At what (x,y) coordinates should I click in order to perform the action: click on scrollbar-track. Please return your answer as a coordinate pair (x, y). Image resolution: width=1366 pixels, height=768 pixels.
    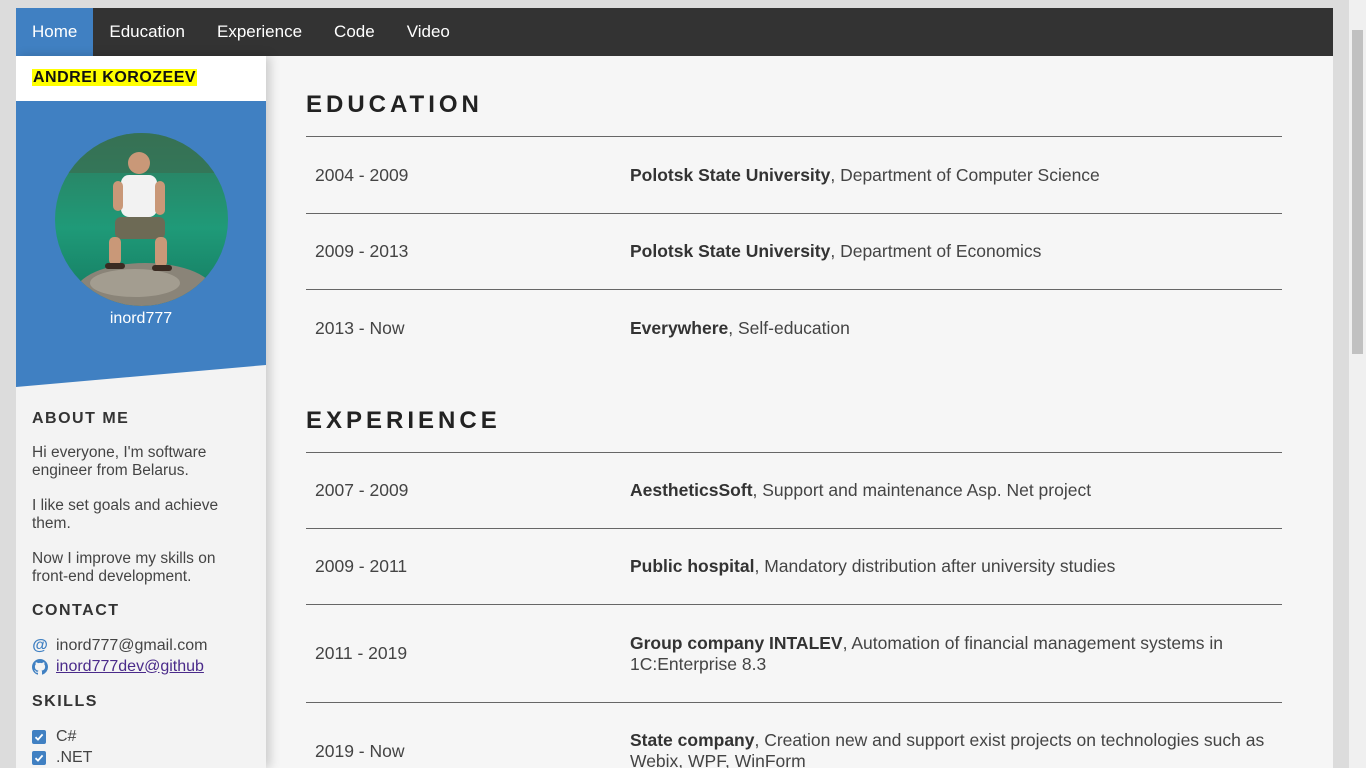
    Looking at the image, I should click on (1357, 384).